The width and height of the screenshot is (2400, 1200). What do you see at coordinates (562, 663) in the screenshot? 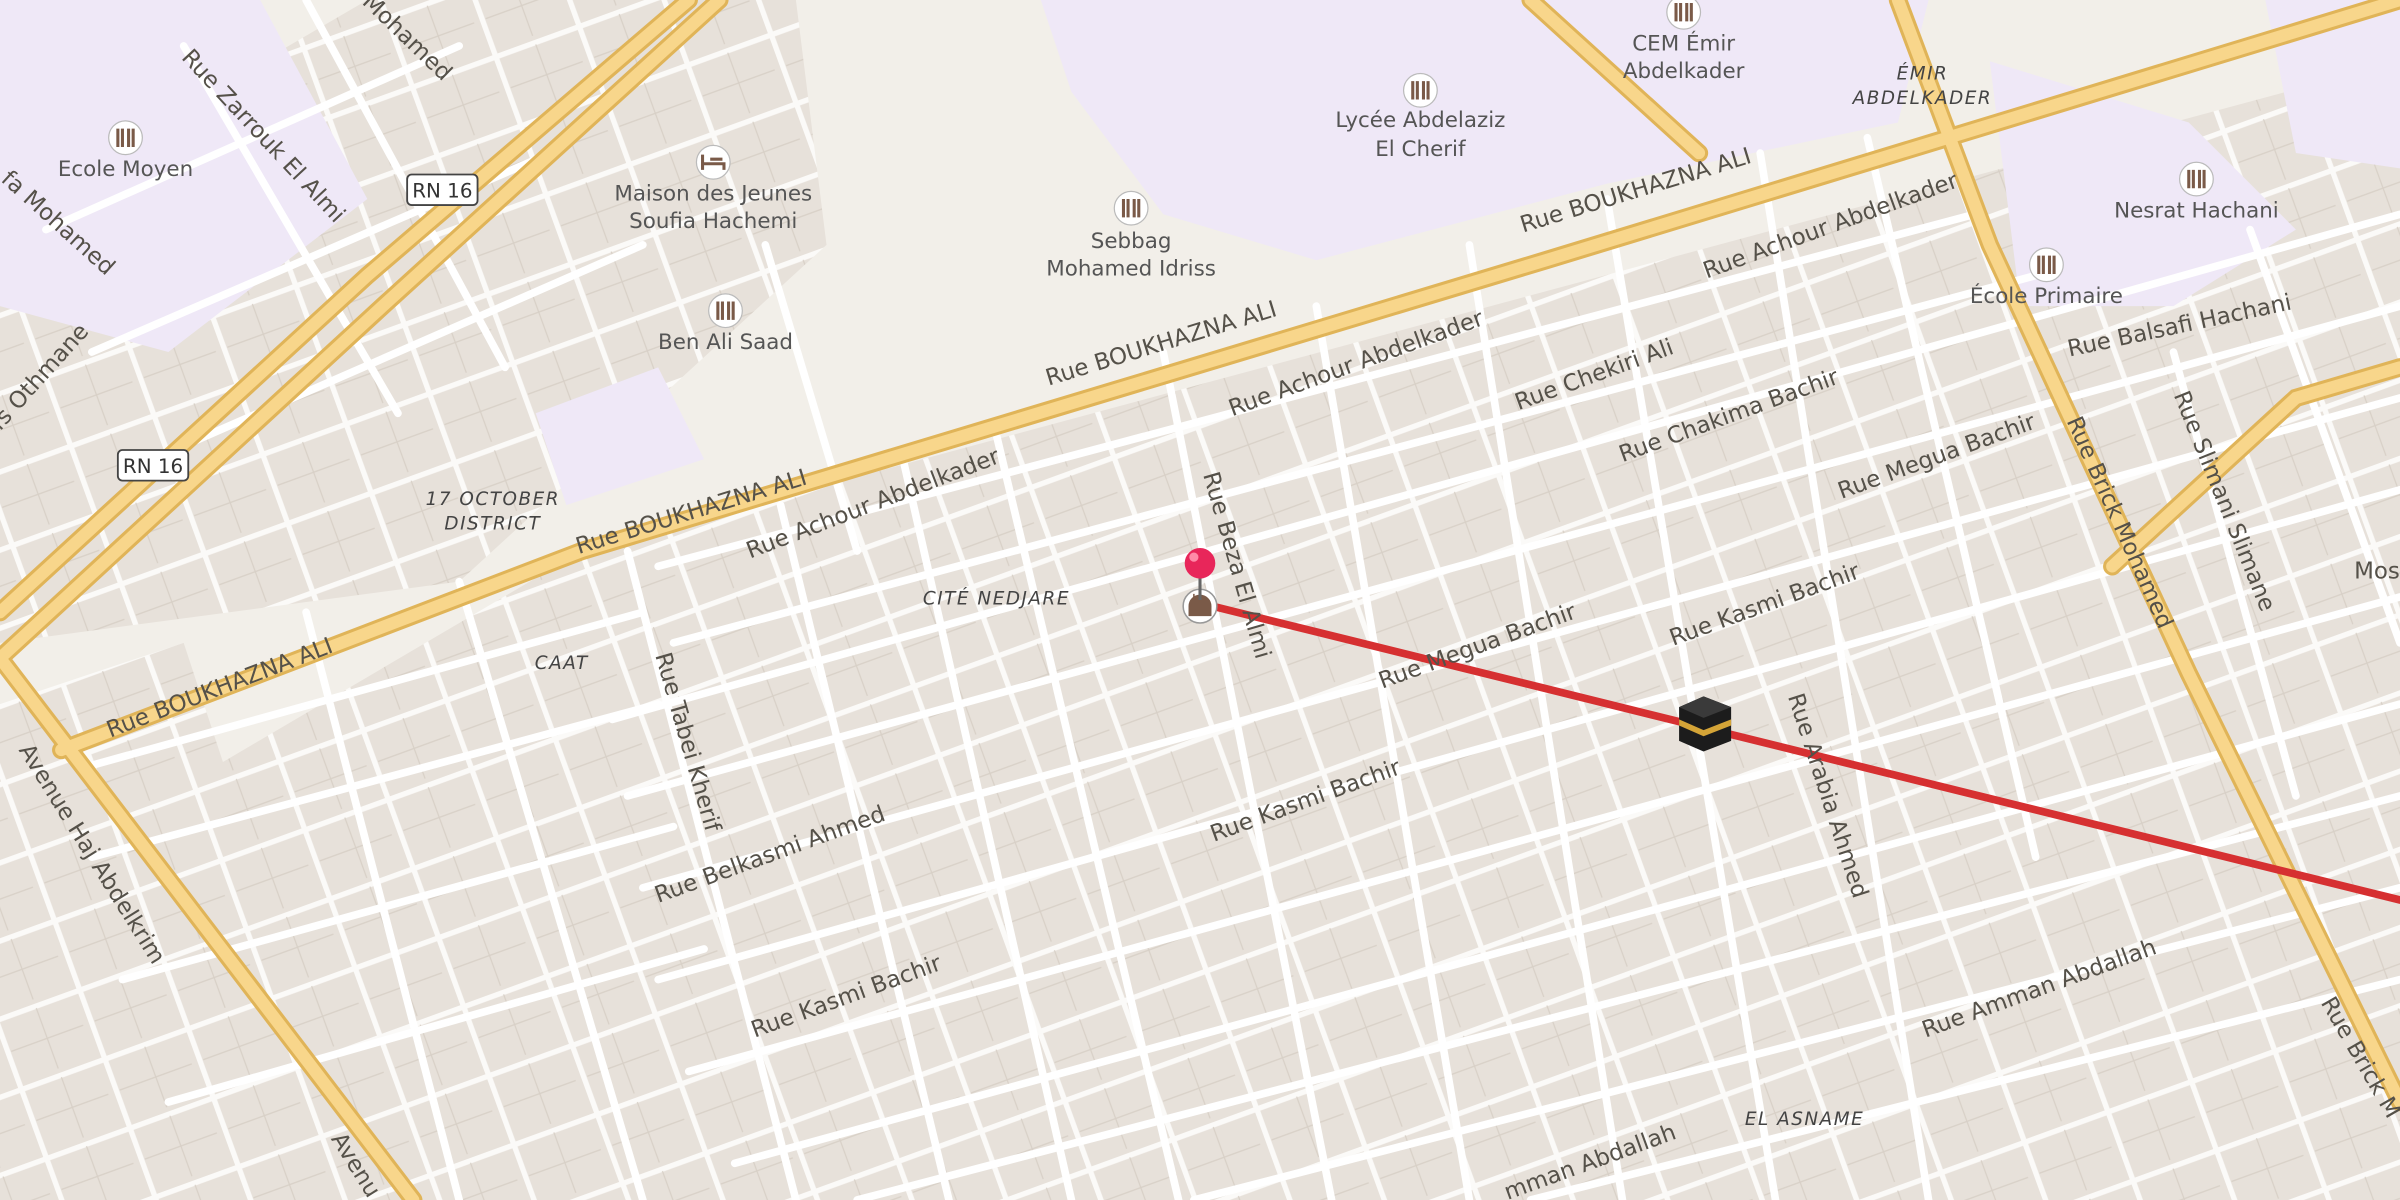
I see `district-label: CAAT` at bounding box center [562, 663].